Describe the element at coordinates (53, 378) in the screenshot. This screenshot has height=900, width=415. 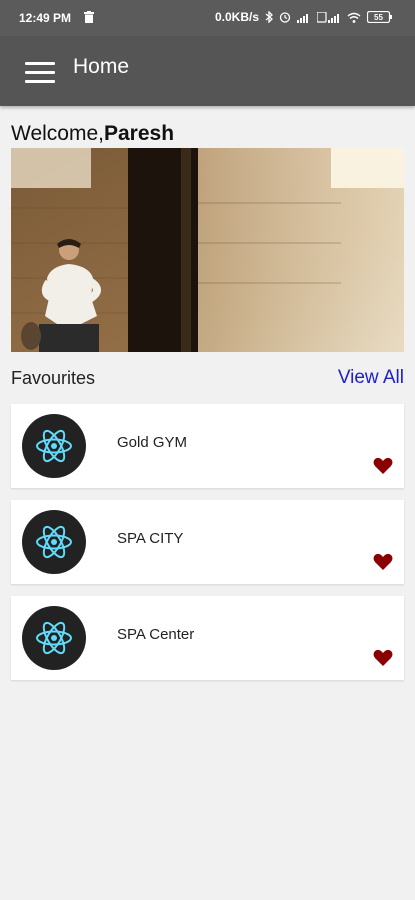
I see `favourites-heading: Favourites` at that location.